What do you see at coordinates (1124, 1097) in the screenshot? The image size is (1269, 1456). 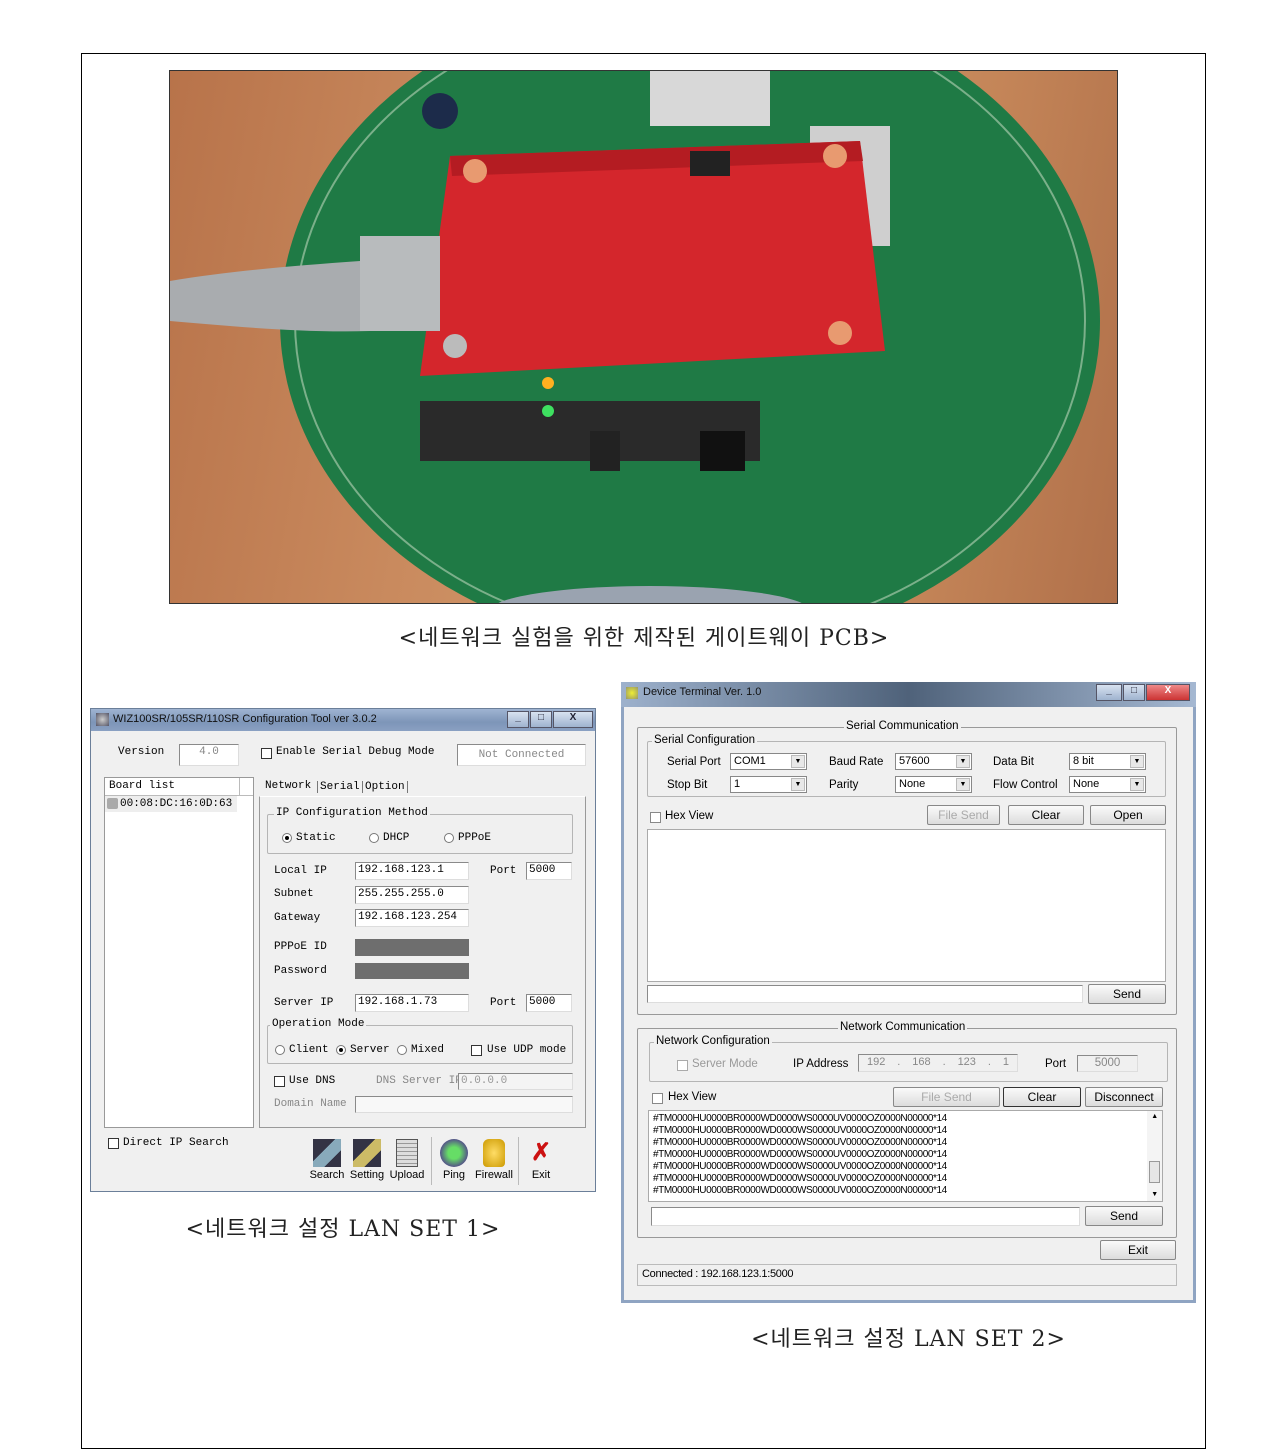 I see `disconnect-button: Disconnect` at bounding box center [1124, 1097].